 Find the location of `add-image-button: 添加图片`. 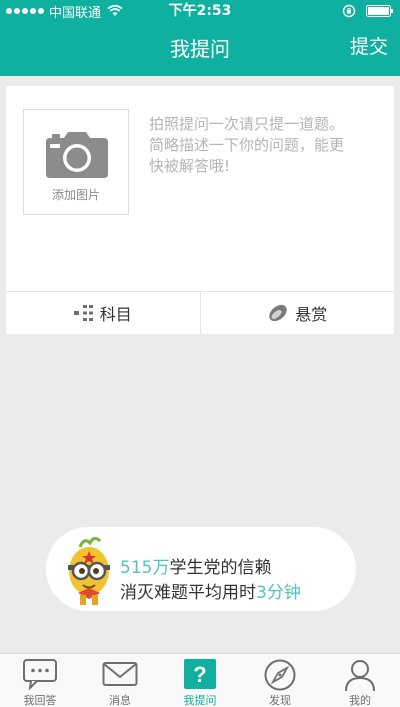

add-image-button: 添加图片 is located at coordinates (76, 162).